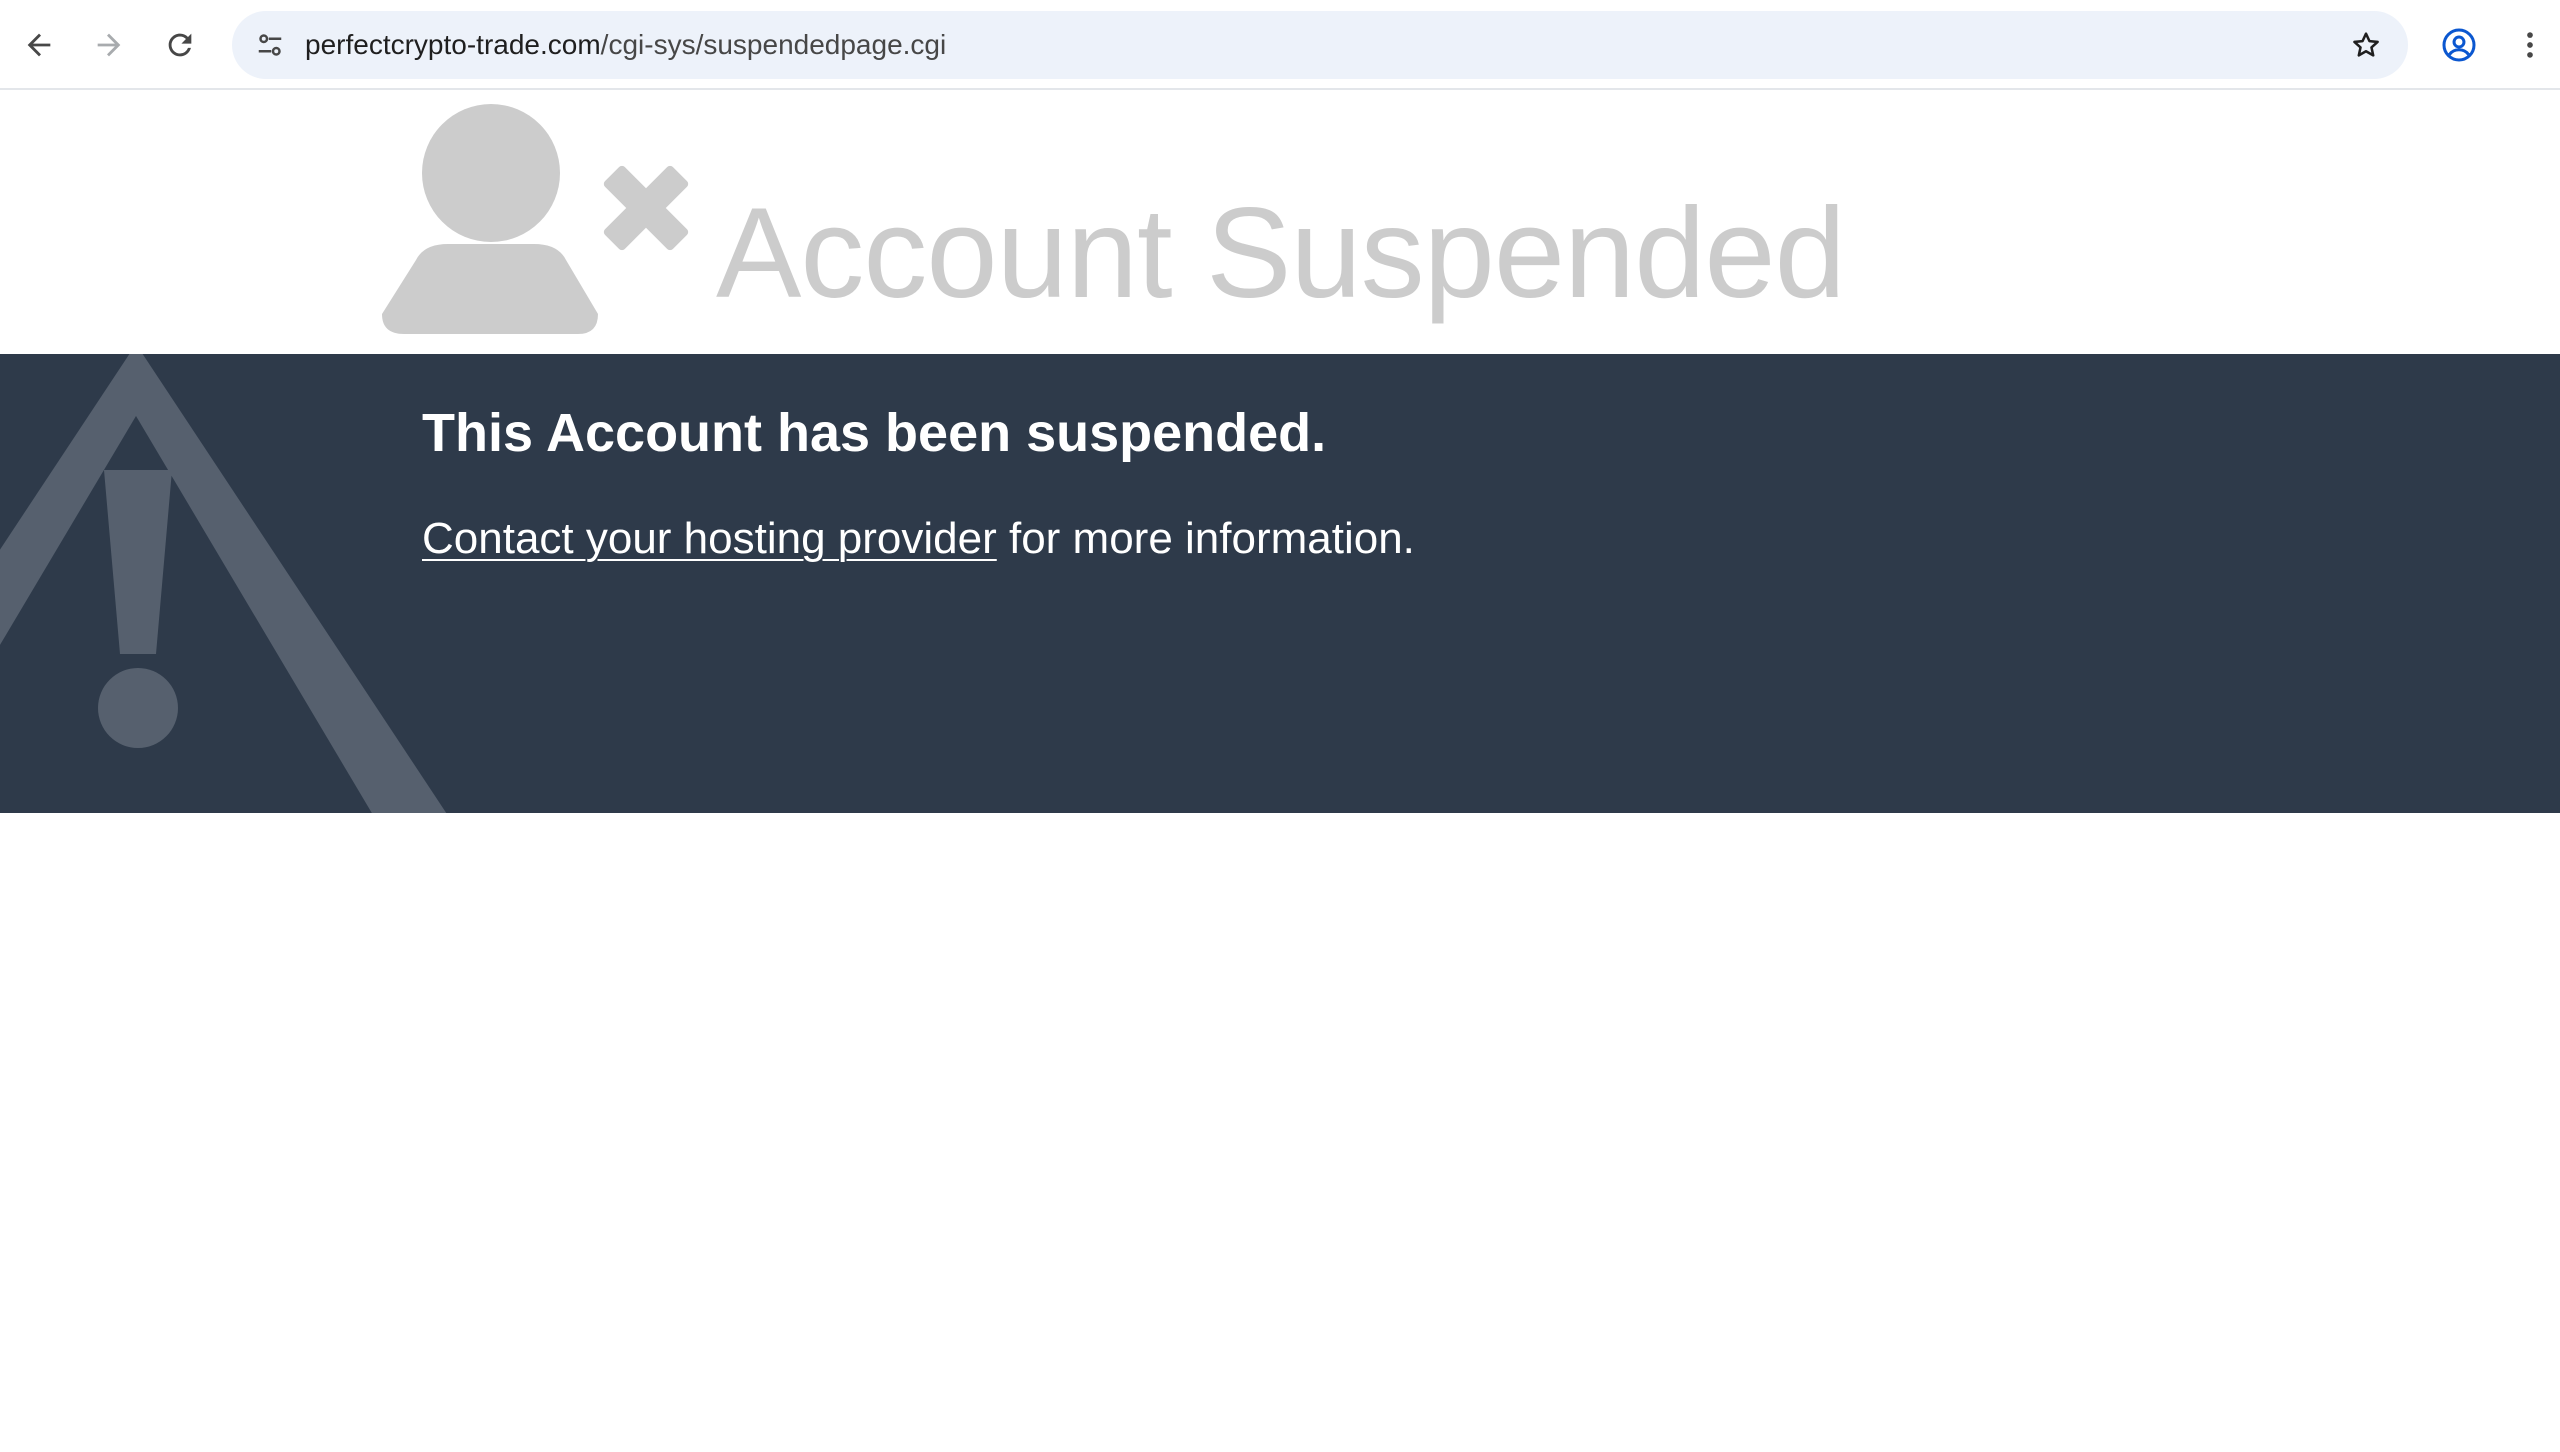 The image size is (2560, 1452). I want to click on account-circle-icon, so click(2459, 45).